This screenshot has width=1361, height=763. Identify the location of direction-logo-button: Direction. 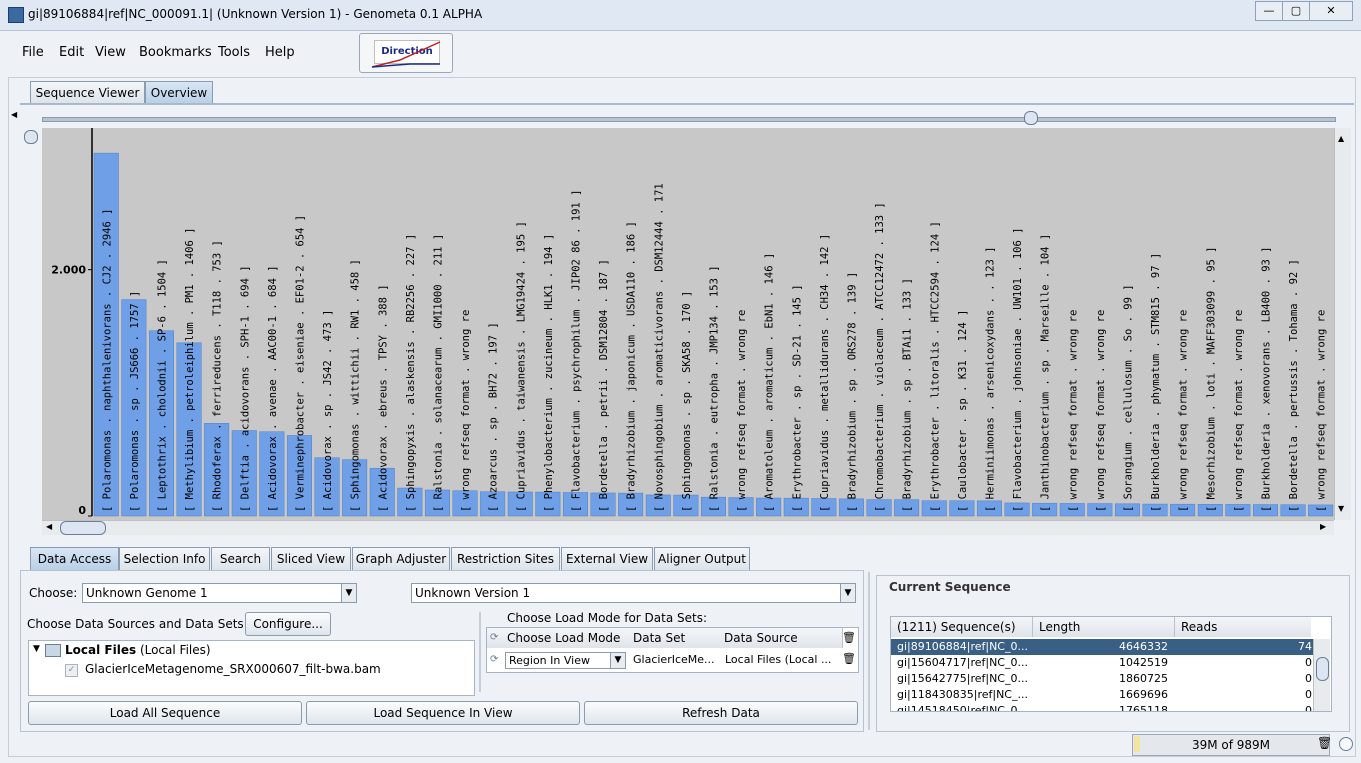
(406, 53).